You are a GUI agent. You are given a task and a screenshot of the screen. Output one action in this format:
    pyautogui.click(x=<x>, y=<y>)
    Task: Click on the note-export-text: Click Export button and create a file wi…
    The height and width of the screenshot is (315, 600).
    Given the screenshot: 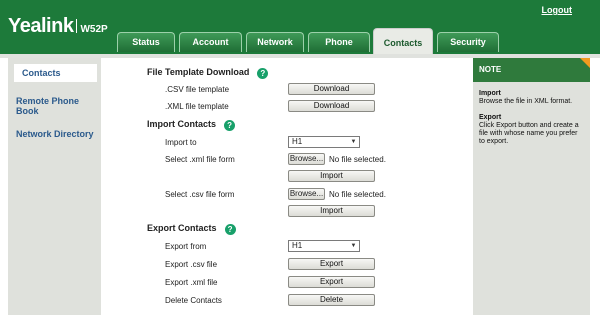 What is the action you would take?
    pyautogui.click(x=529, y=133)
    